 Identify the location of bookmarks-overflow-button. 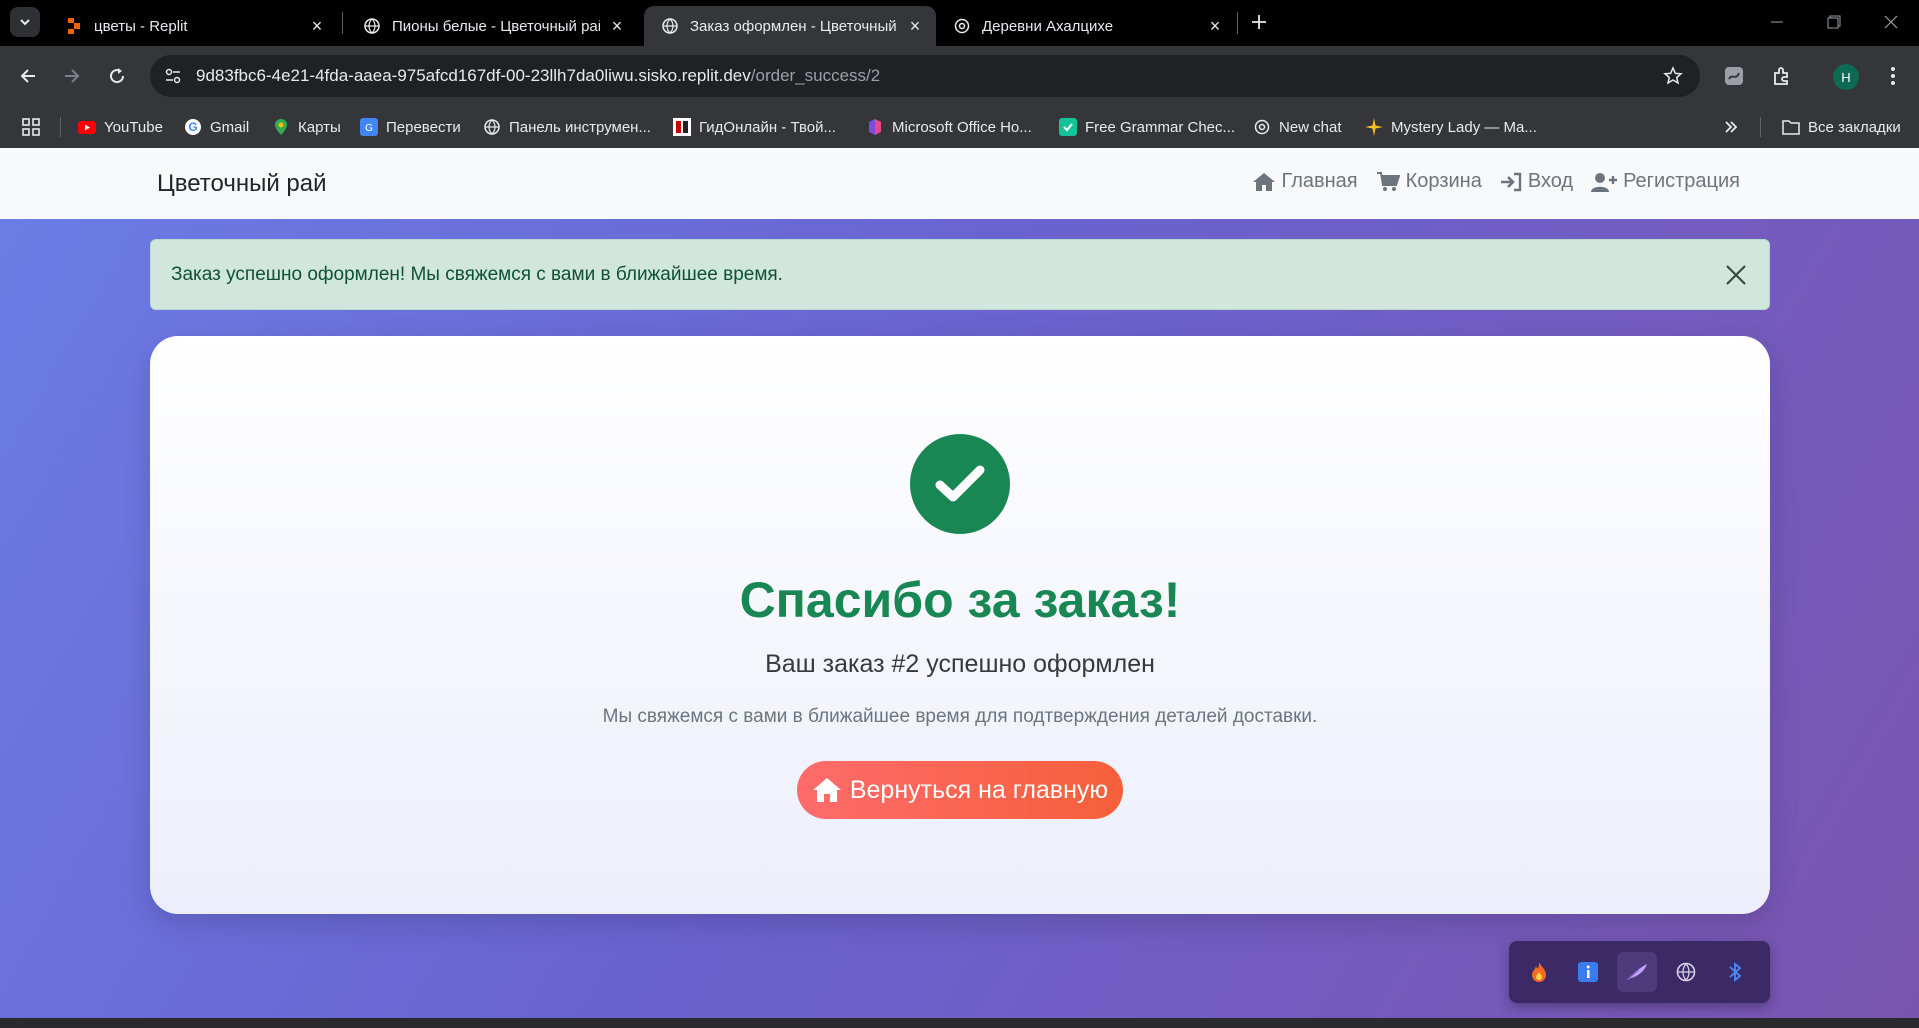
(1731, 127).